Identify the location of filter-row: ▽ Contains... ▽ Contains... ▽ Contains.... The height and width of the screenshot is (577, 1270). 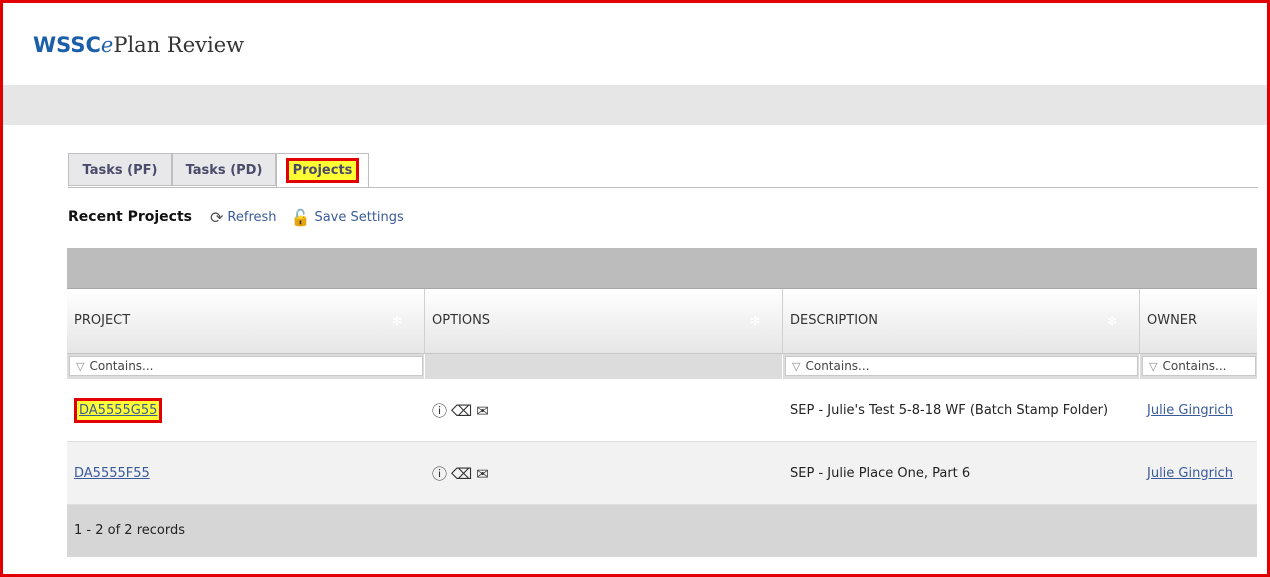
(662, 366).